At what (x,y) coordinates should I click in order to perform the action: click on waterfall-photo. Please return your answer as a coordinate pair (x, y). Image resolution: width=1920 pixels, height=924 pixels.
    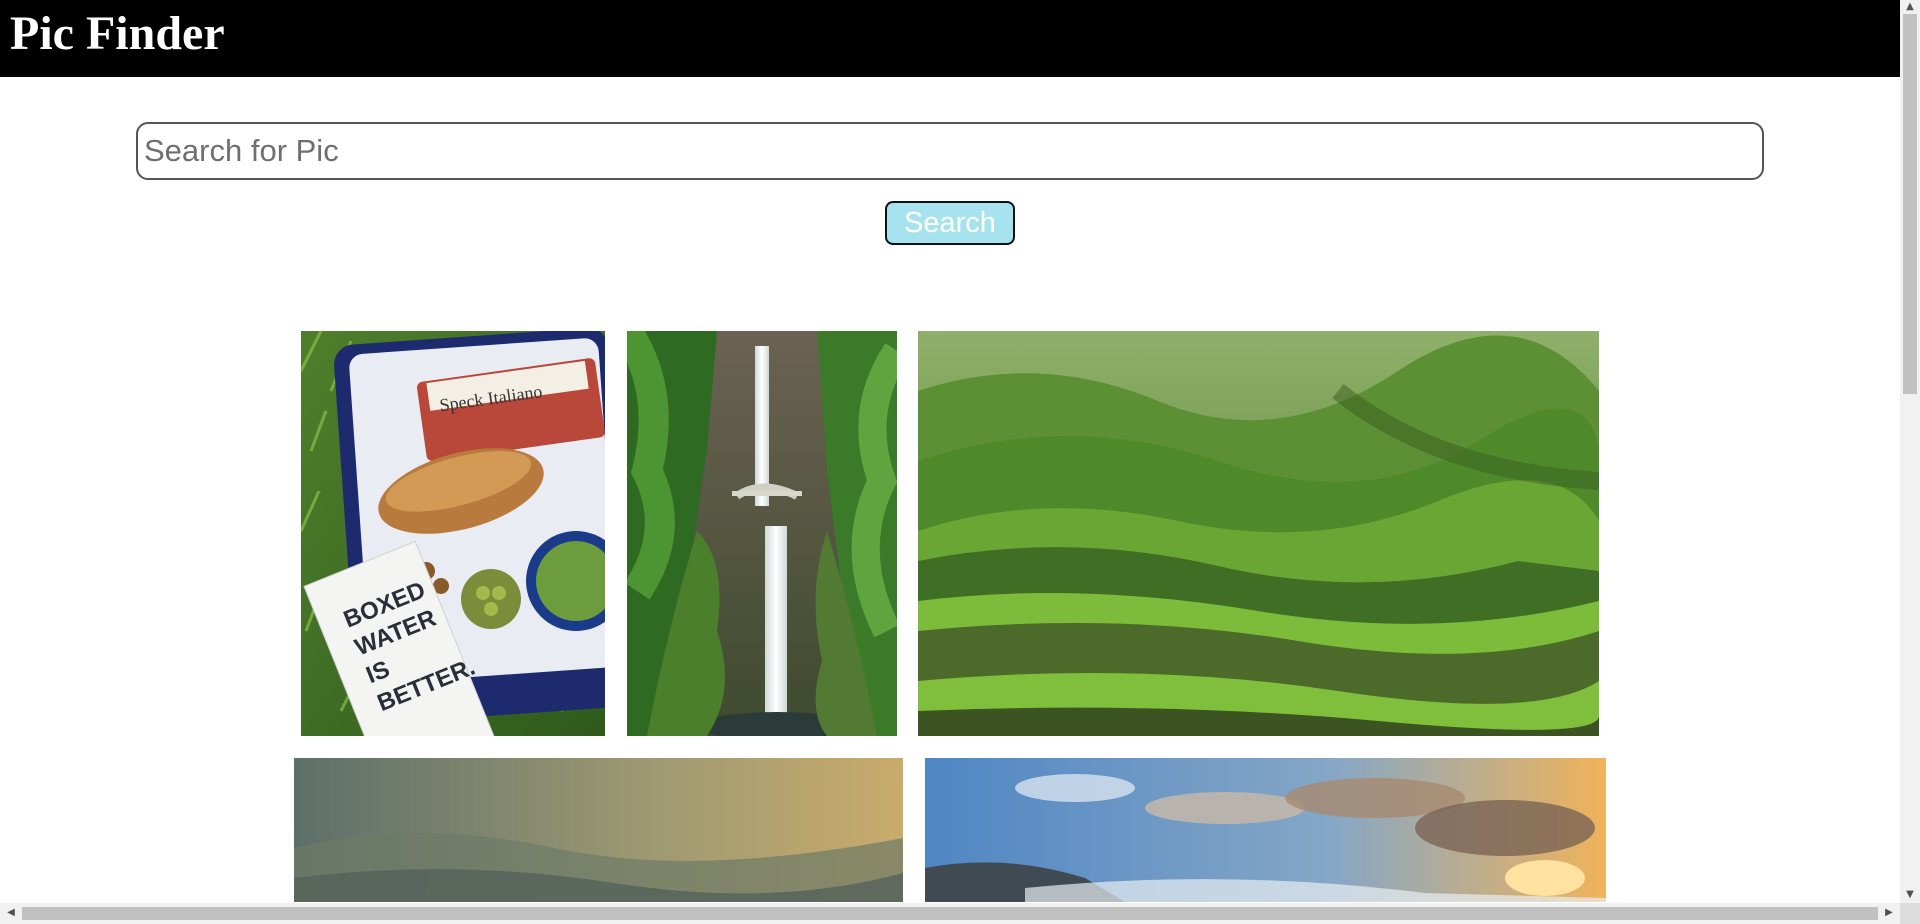
    Looking at the image, I should click on (762, 533).